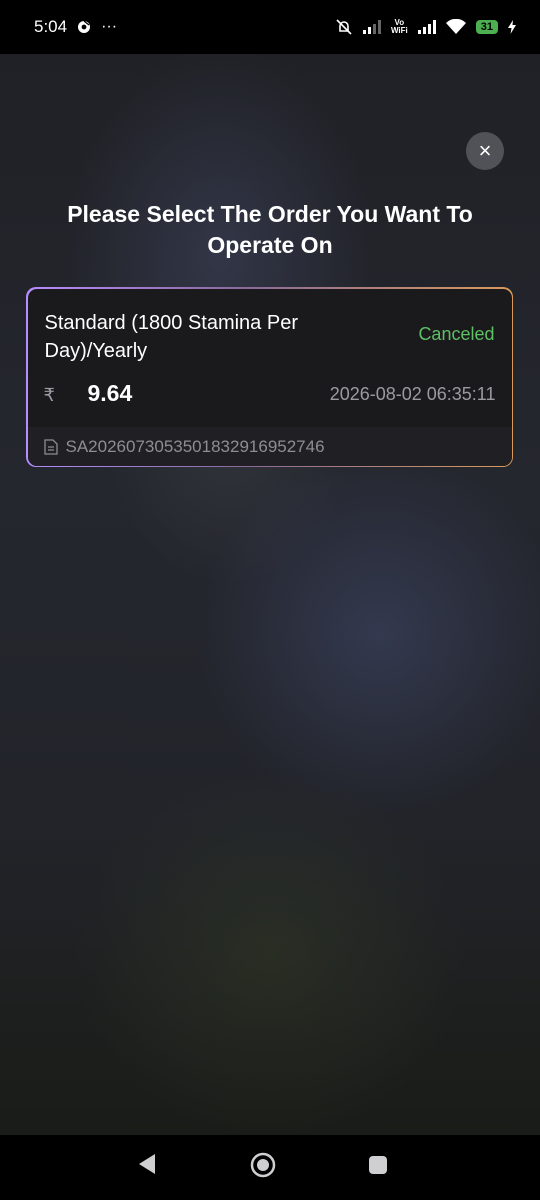  What do you see at coordinates (195, 446) in the screenshot?
I see `order-id: SA20260730535018329169527​46` at bounding box center [195, 446].